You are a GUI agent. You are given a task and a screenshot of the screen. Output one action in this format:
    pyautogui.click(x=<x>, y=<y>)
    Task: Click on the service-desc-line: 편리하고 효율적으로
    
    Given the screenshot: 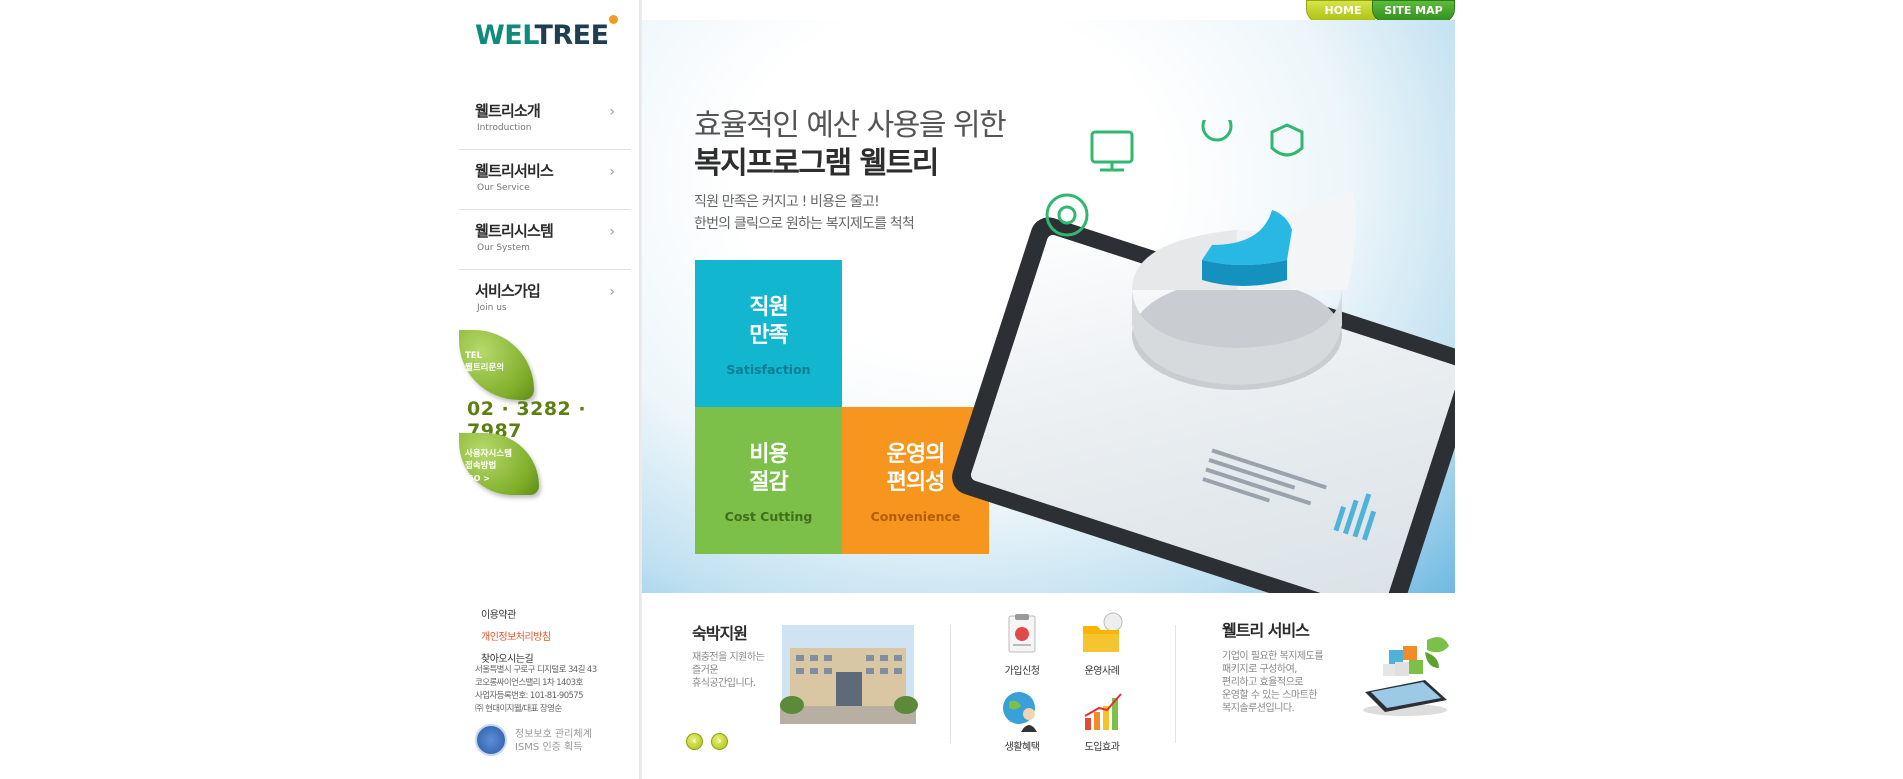 What is the action you would take?
    pyautogui.click(x=1262, y=682)
    